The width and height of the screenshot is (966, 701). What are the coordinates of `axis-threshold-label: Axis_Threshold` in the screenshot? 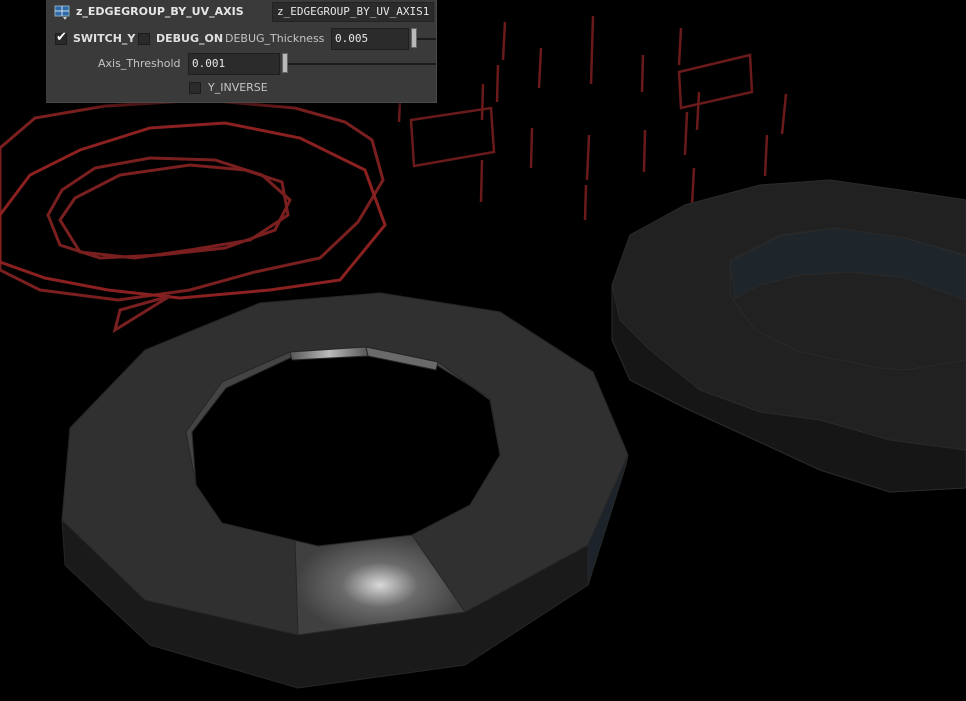 It's located at (139, 63).